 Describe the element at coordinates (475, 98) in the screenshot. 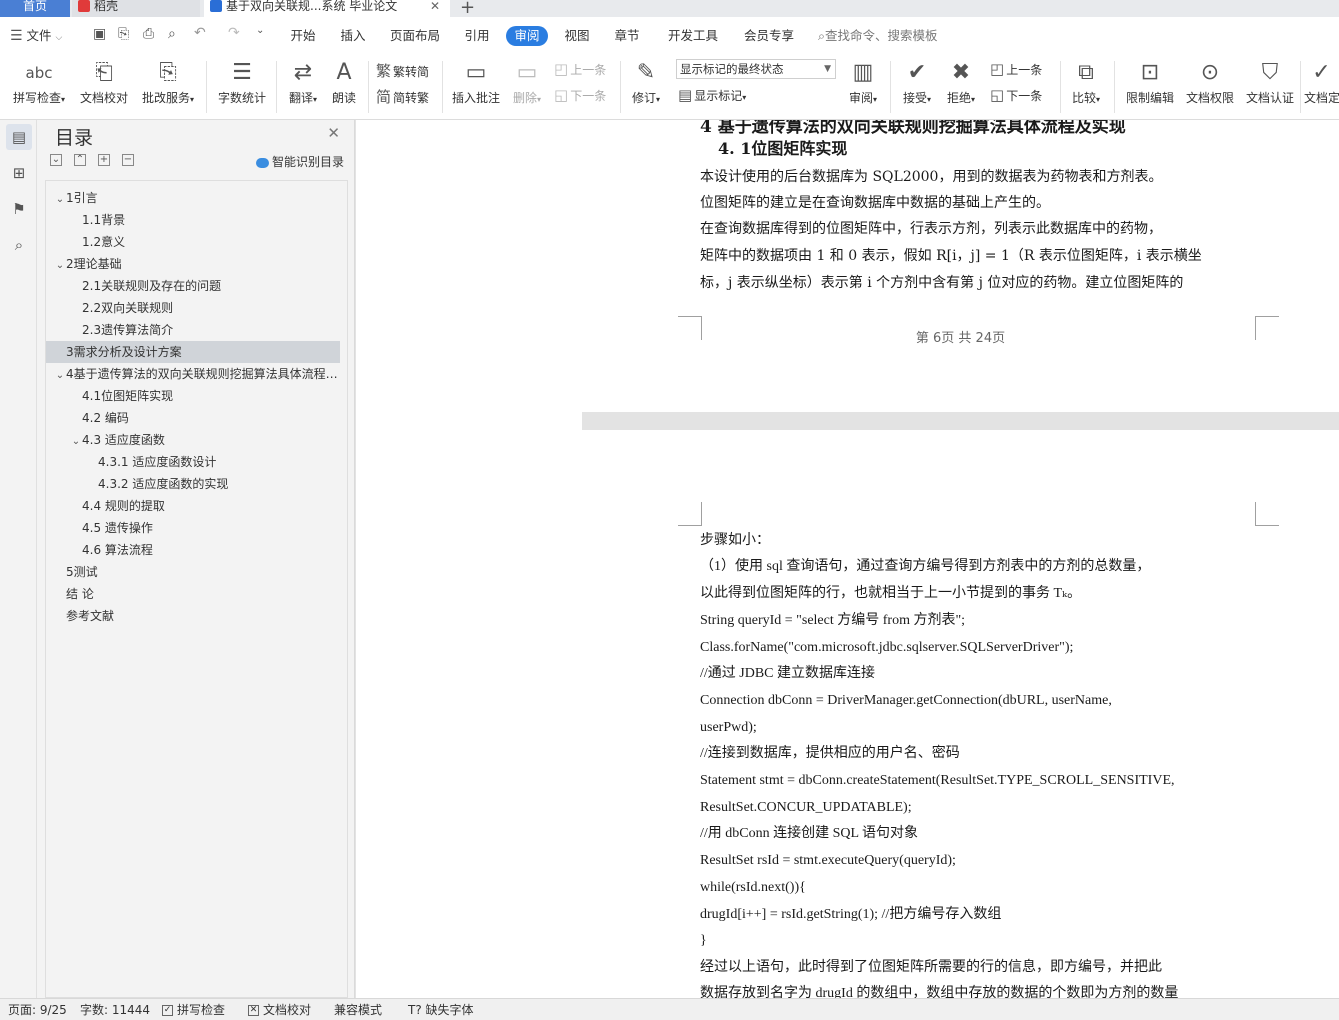

I see `insert-comment-label: 插入批注` at that location.